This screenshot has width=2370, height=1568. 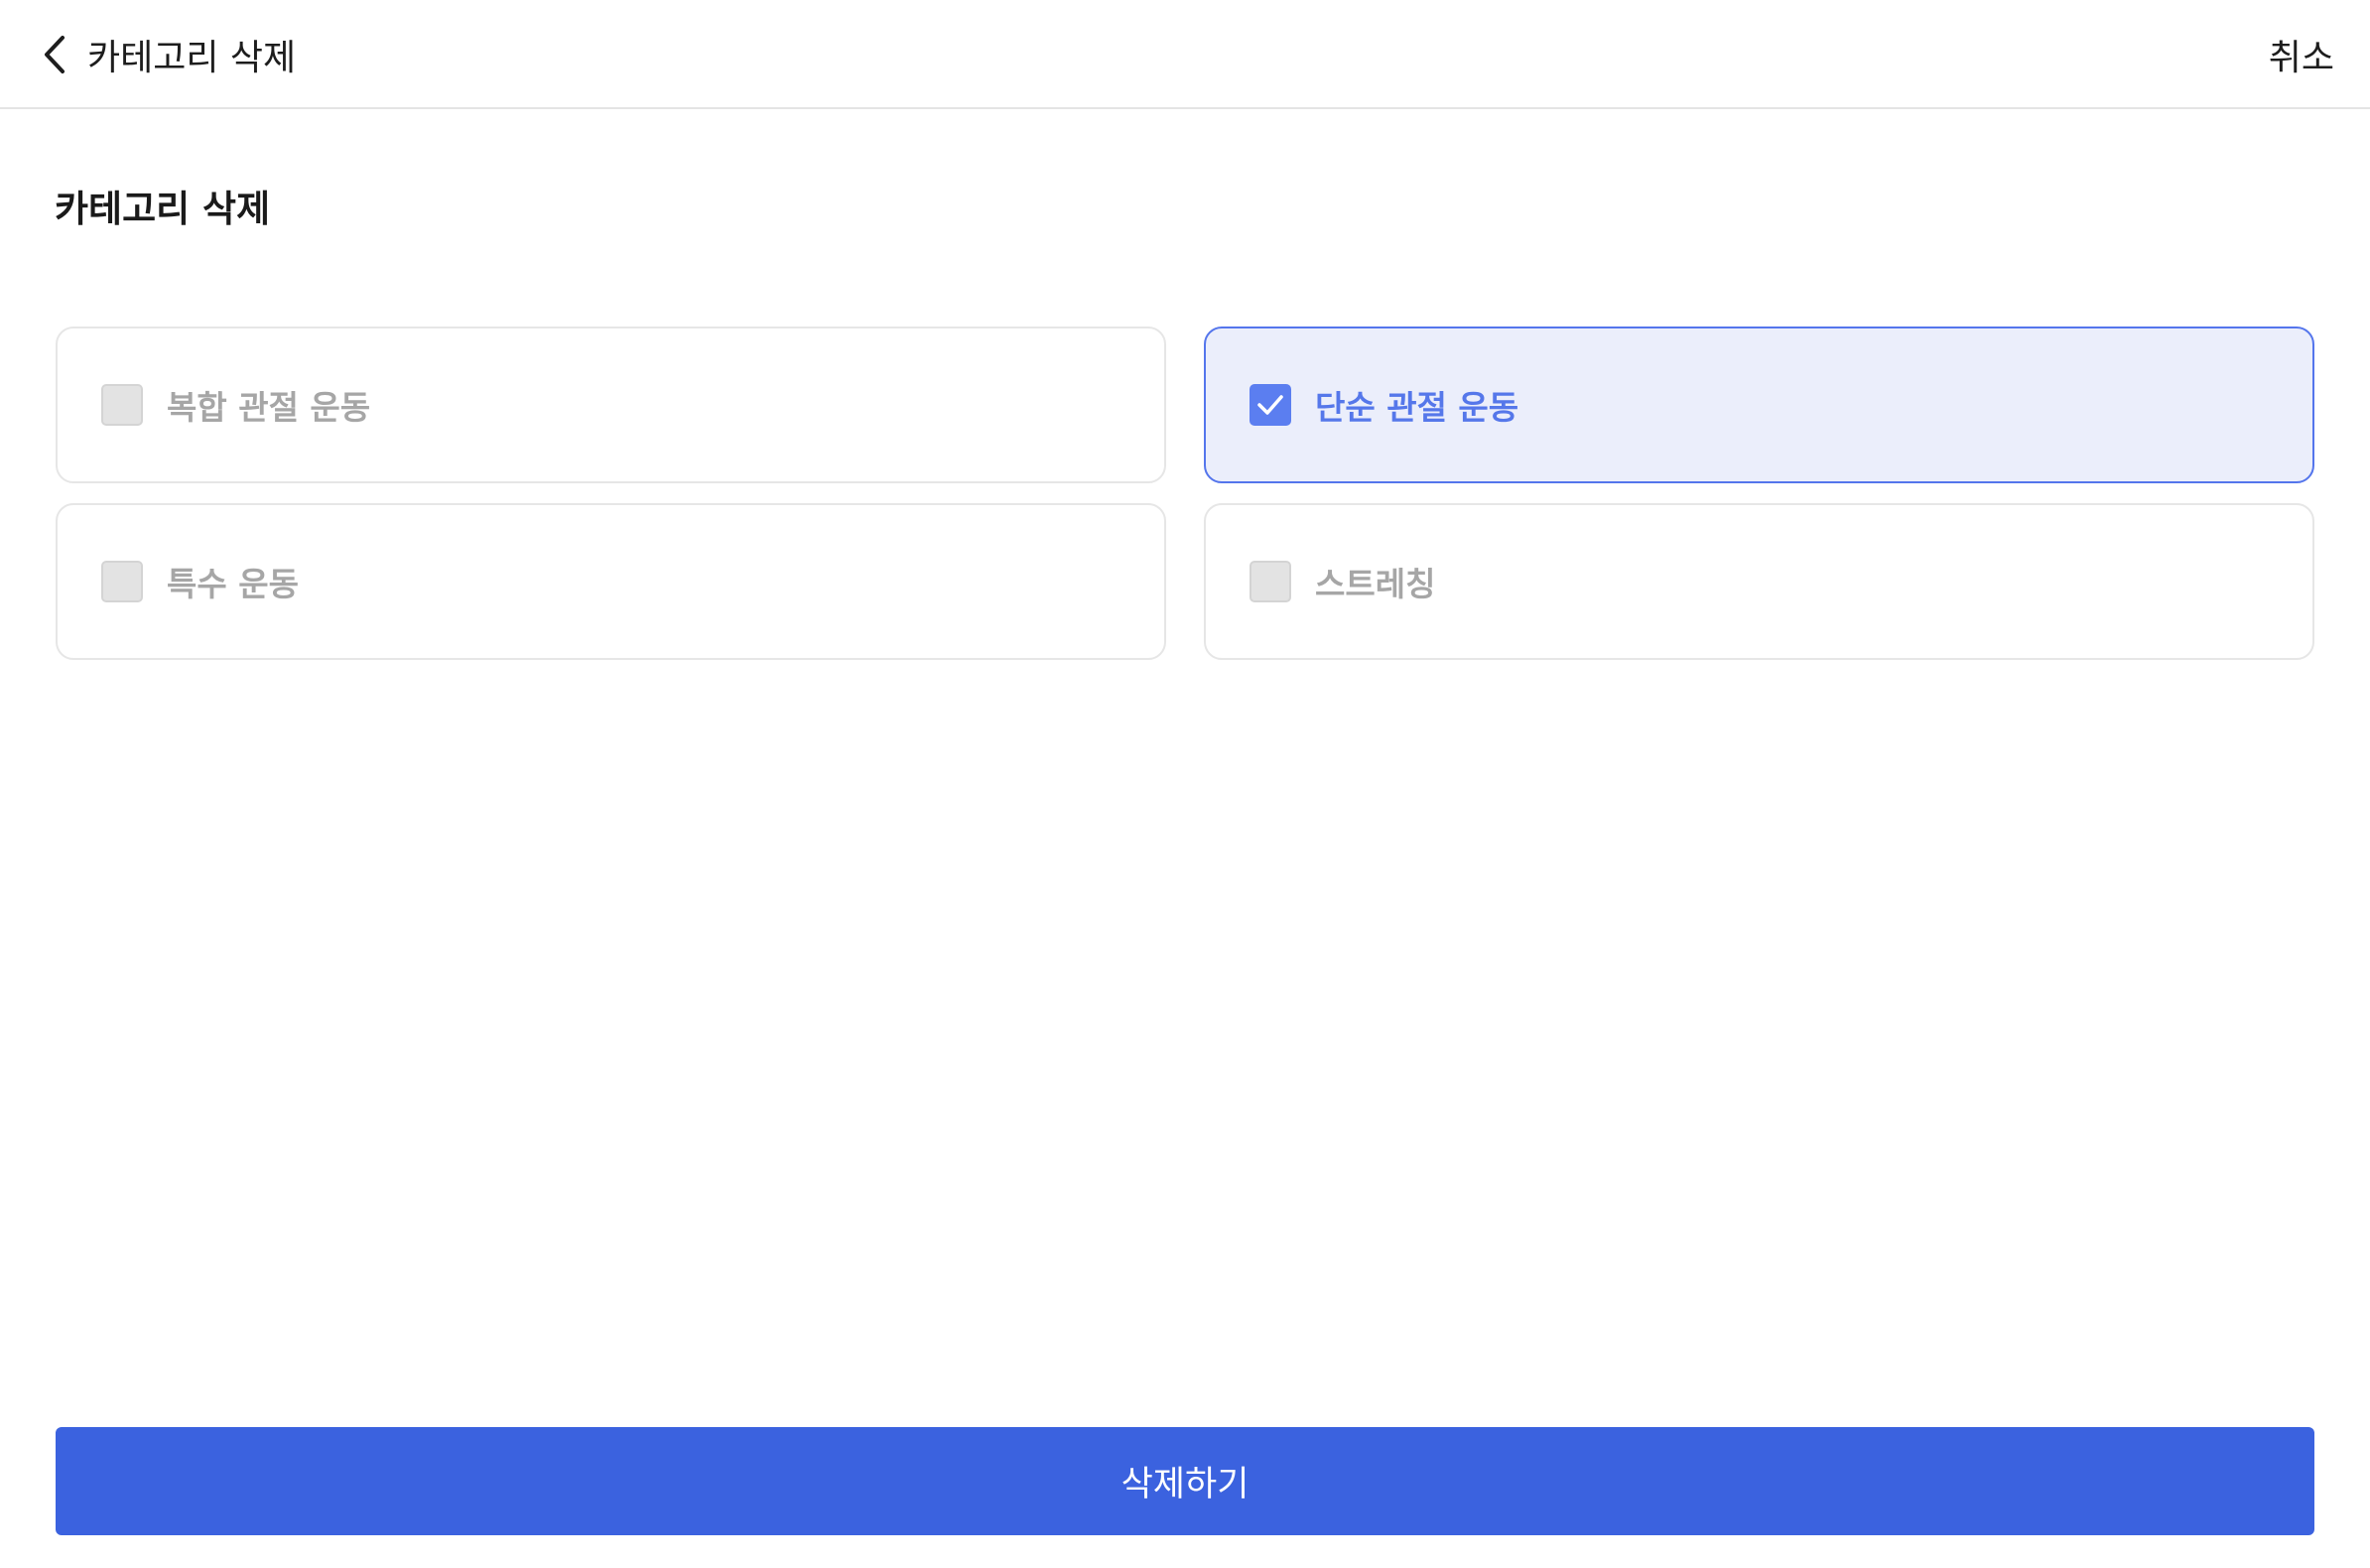 I want to click on header-title: 카테고리 삭제, so click(x=192, y=58).